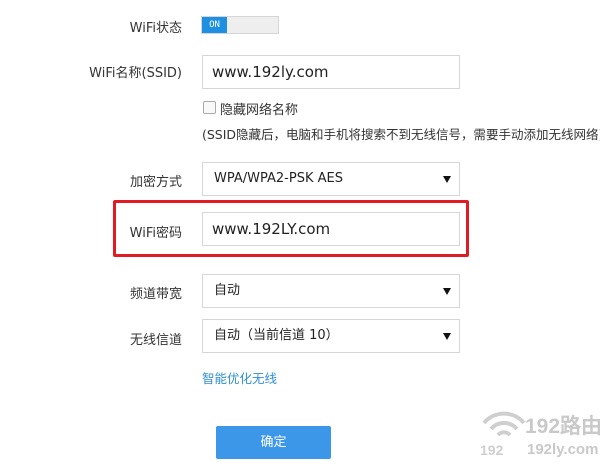 This screenshot has height=472, width=600. What do you see at coordinates (155, 28) in the screenshot?
I see `wifi-status-label: WiFi状态` at bounding box center [155, 28].